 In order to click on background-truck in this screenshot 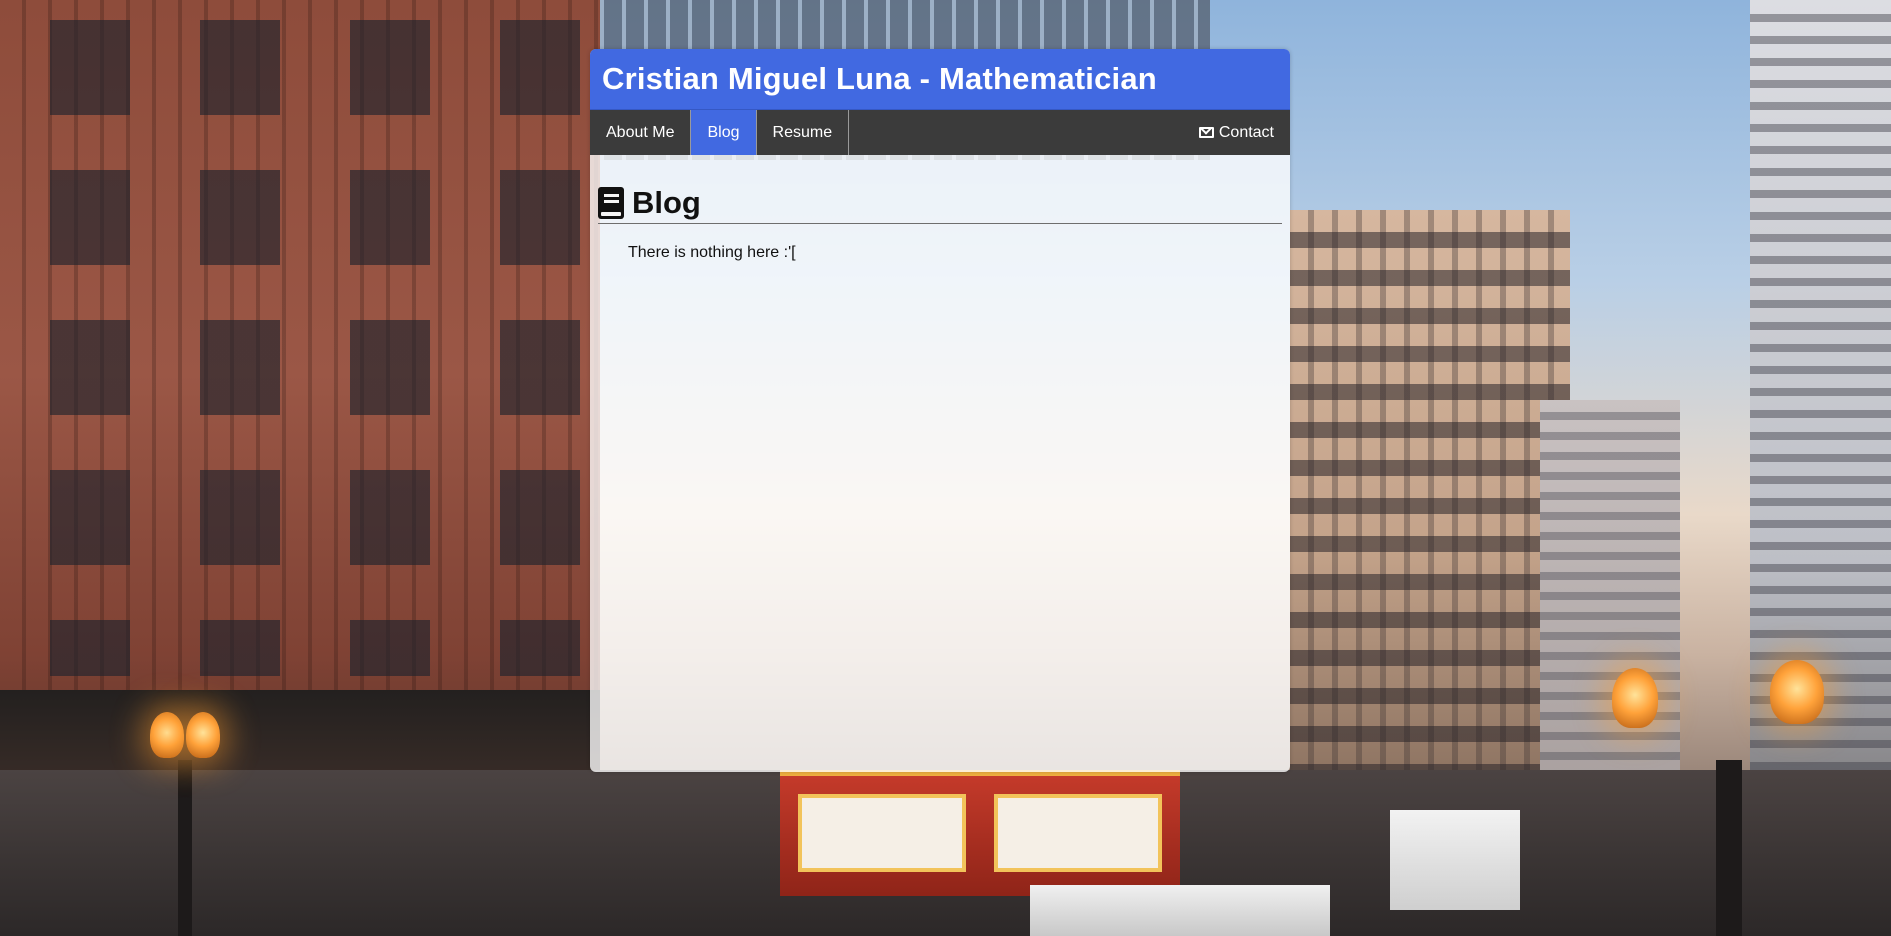, I will do `click(1455, 860)`.